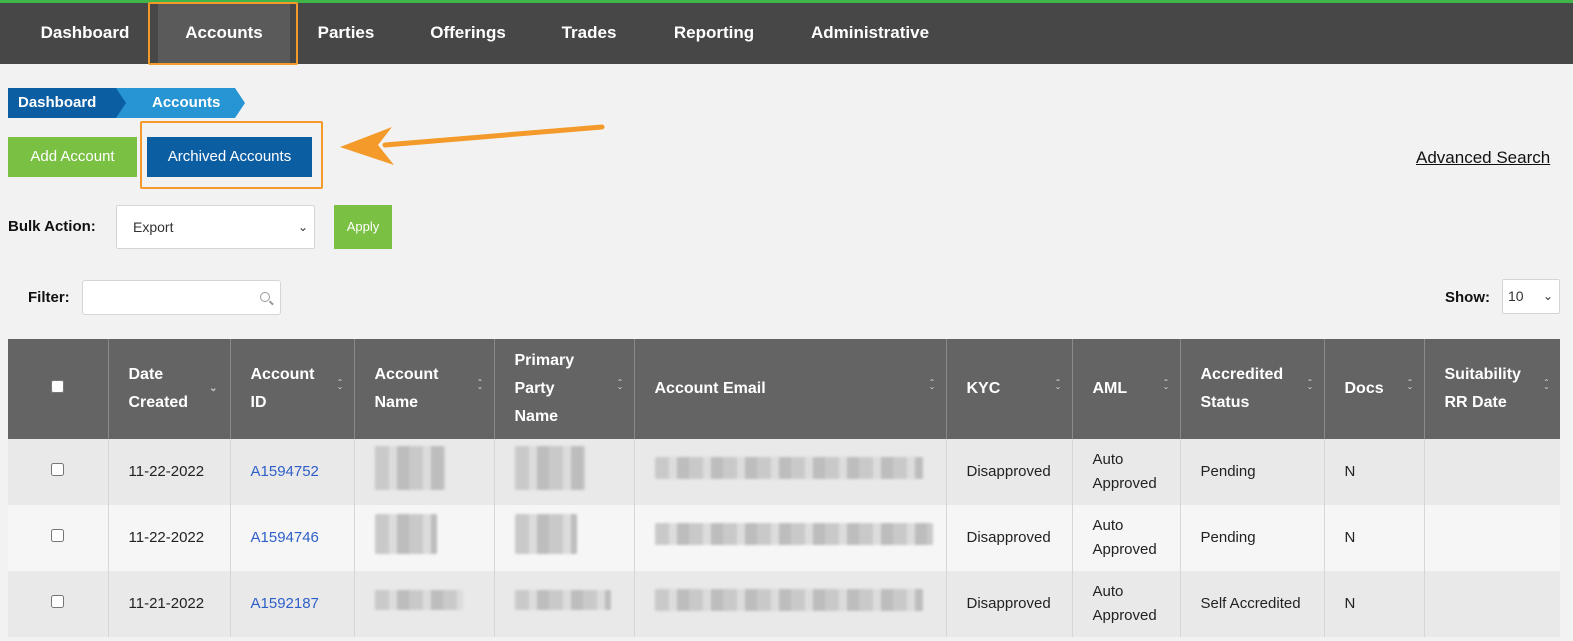 The width and height of the screenshot is (1573, 641). Describe the element at coordinates (710, 388) in the screenshot. I see `column-label: Account Email` at that location.